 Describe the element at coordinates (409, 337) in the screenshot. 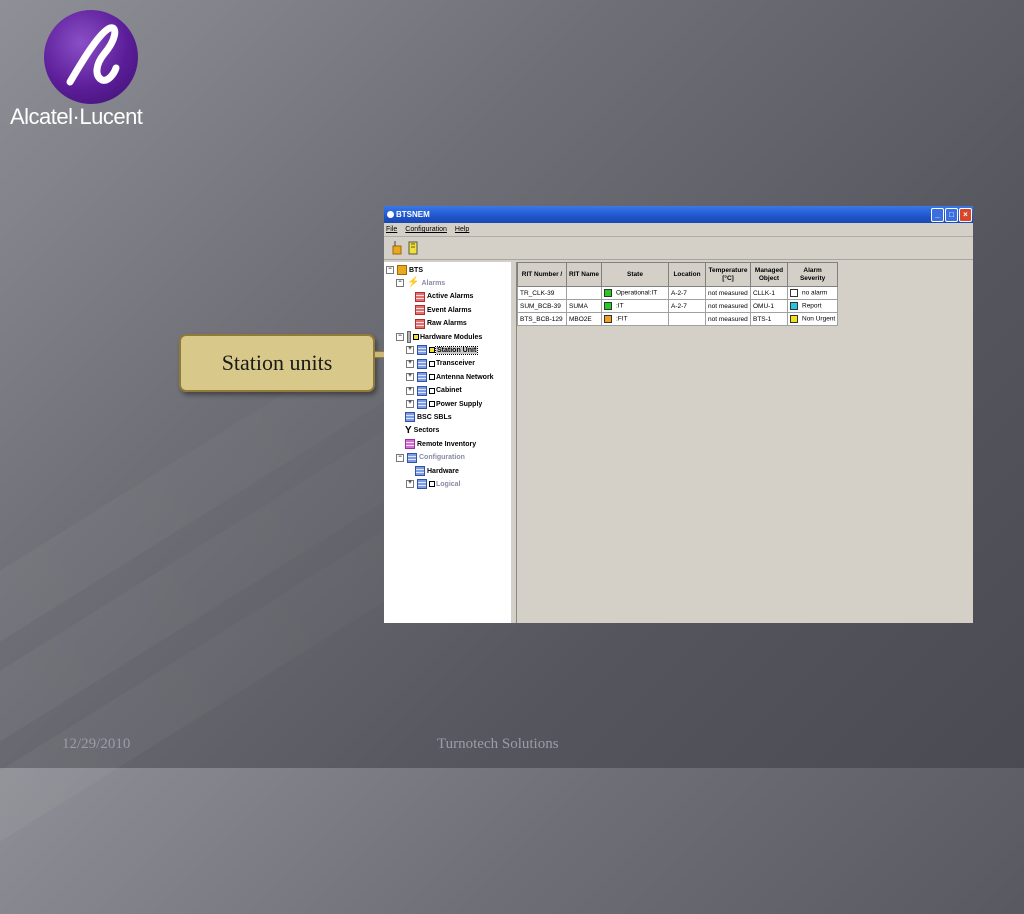

I see `module-icon` at that location.